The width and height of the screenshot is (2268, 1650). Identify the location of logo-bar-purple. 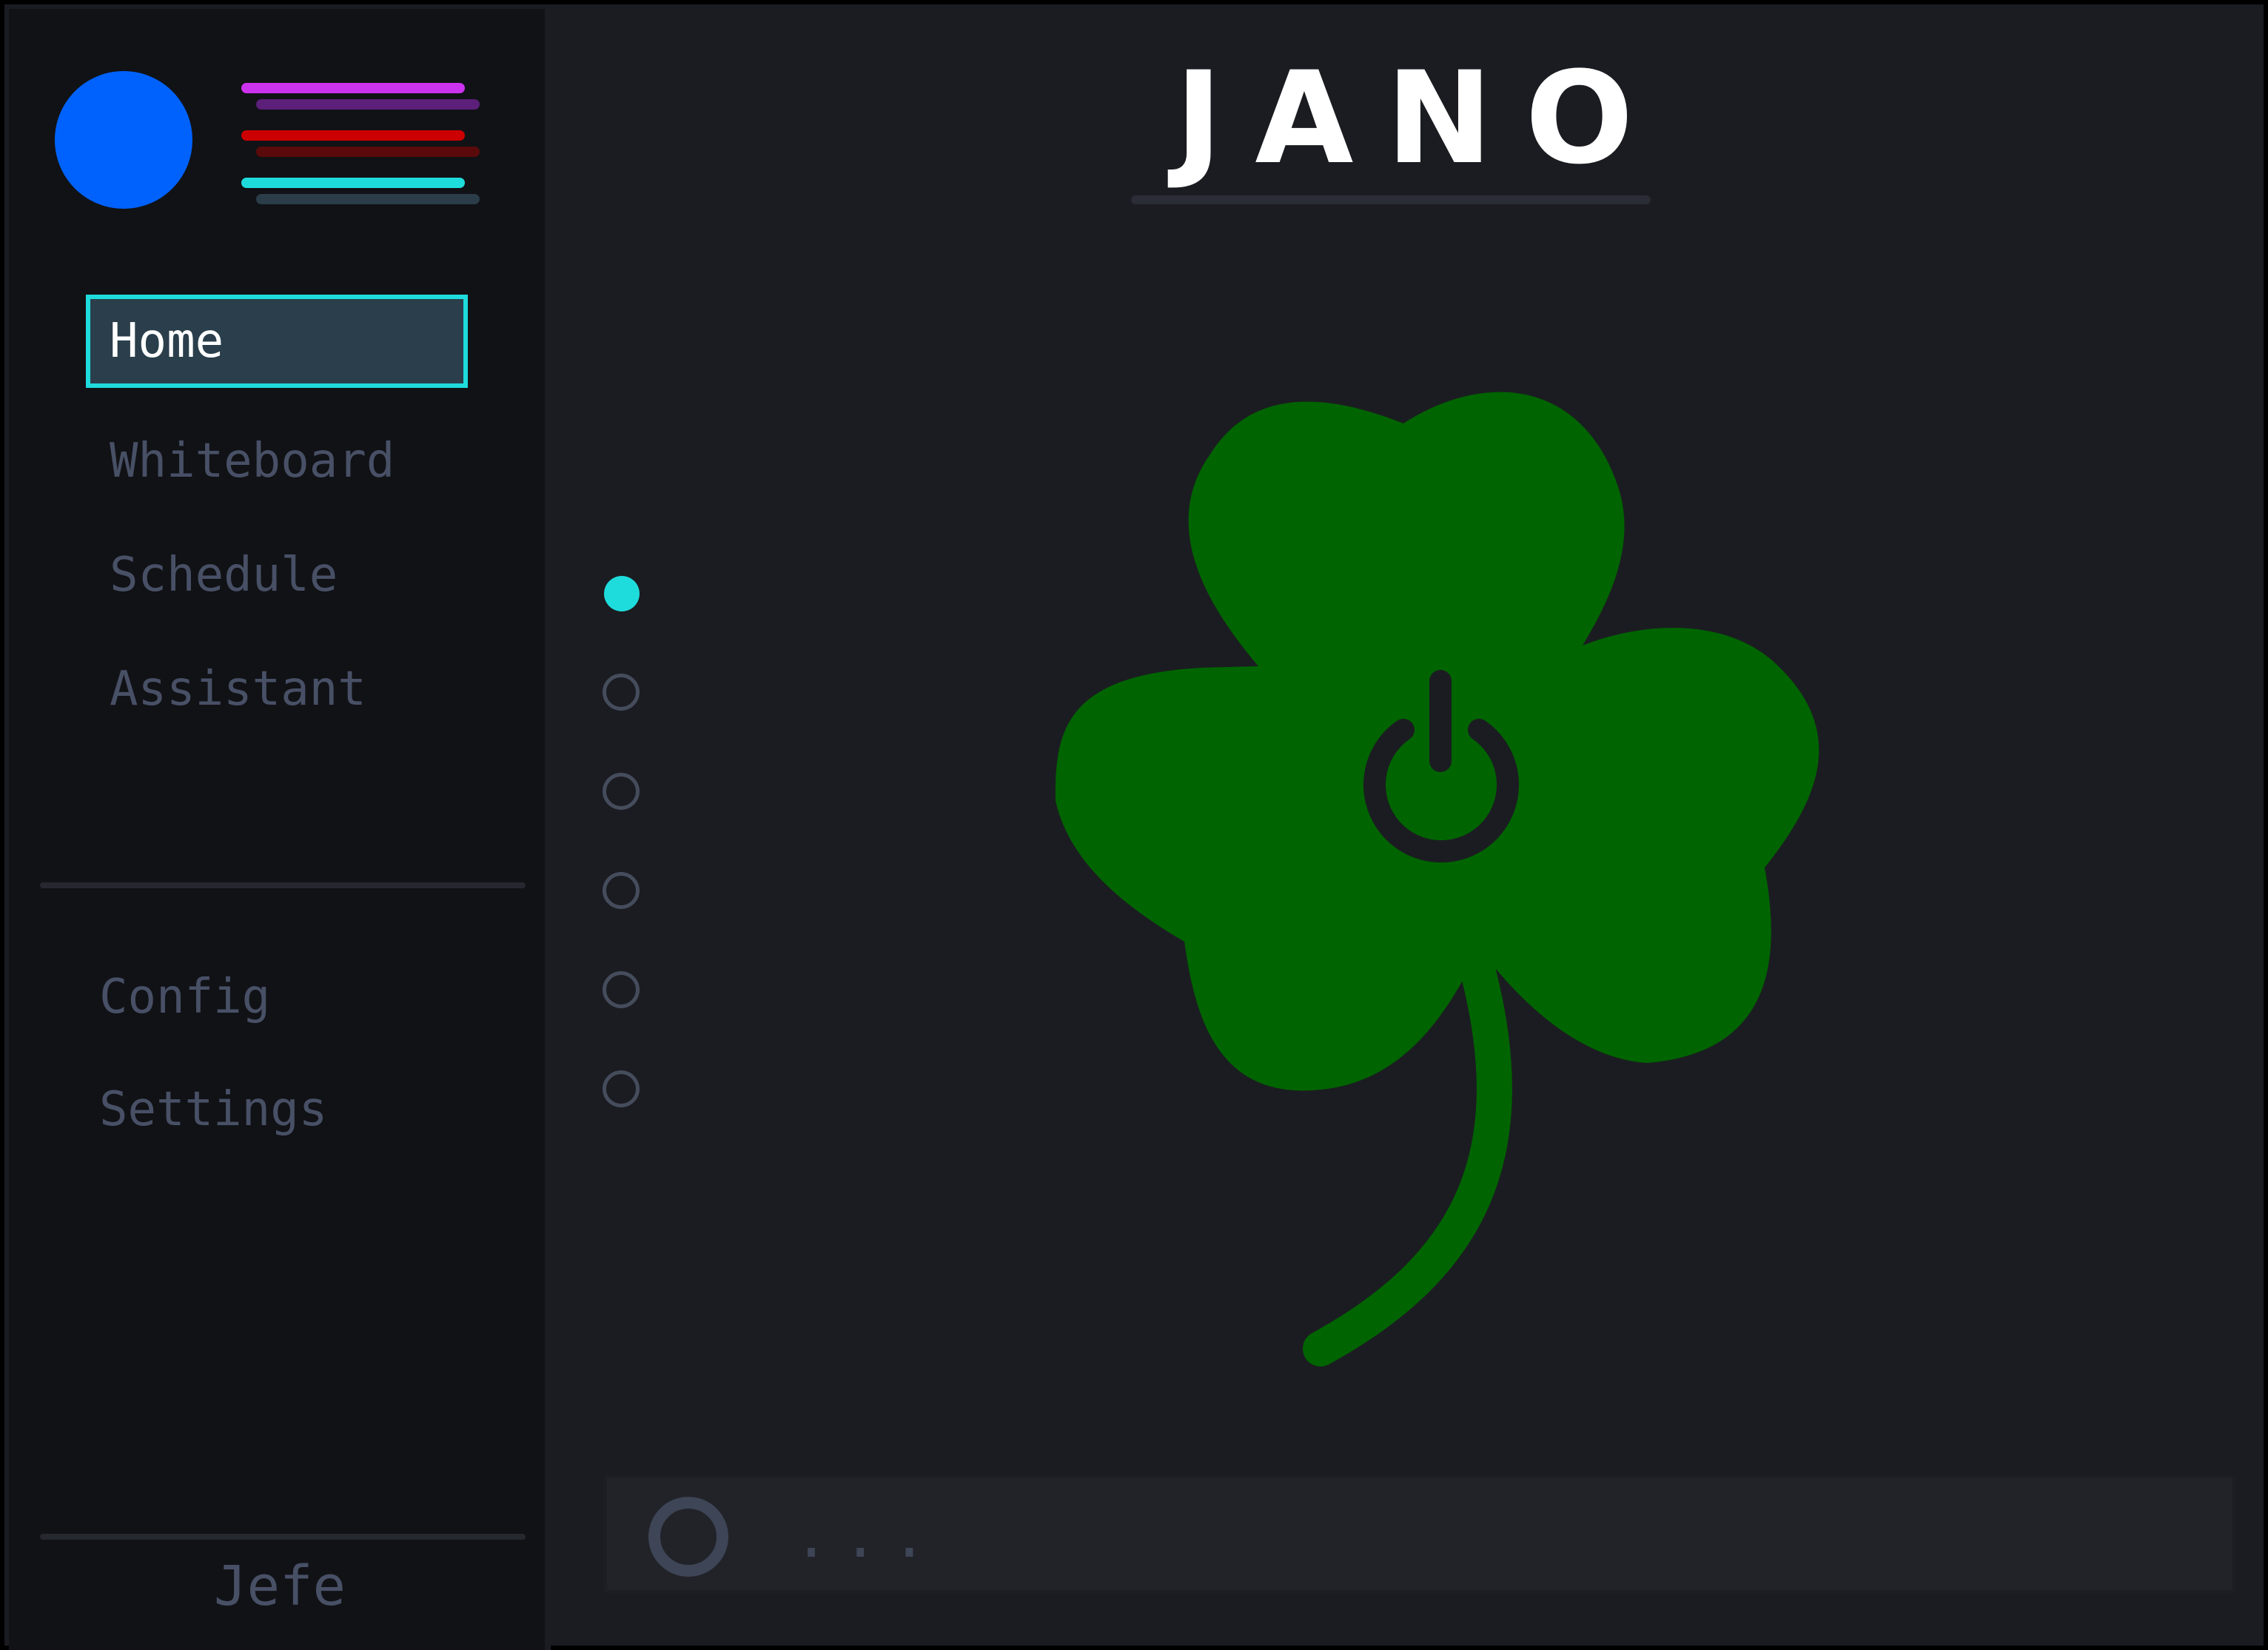
(353, 88).